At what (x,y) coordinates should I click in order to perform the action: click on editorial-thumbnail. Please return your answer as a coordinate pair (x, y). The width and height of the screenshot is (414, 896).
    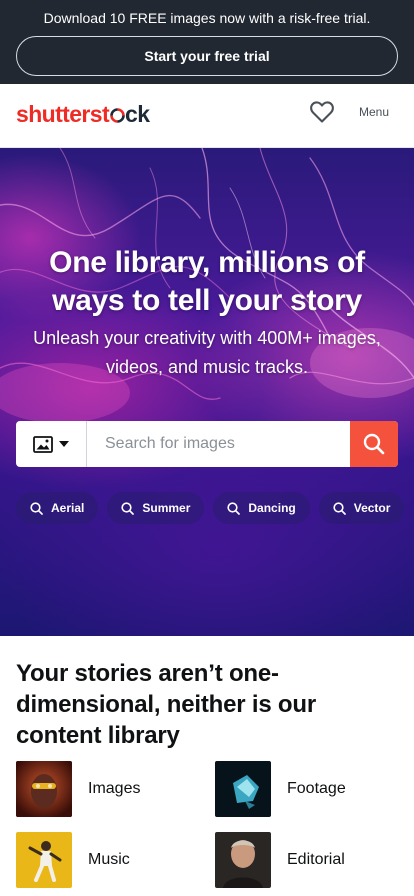
    Looking at the image, I should click on (243, 860).